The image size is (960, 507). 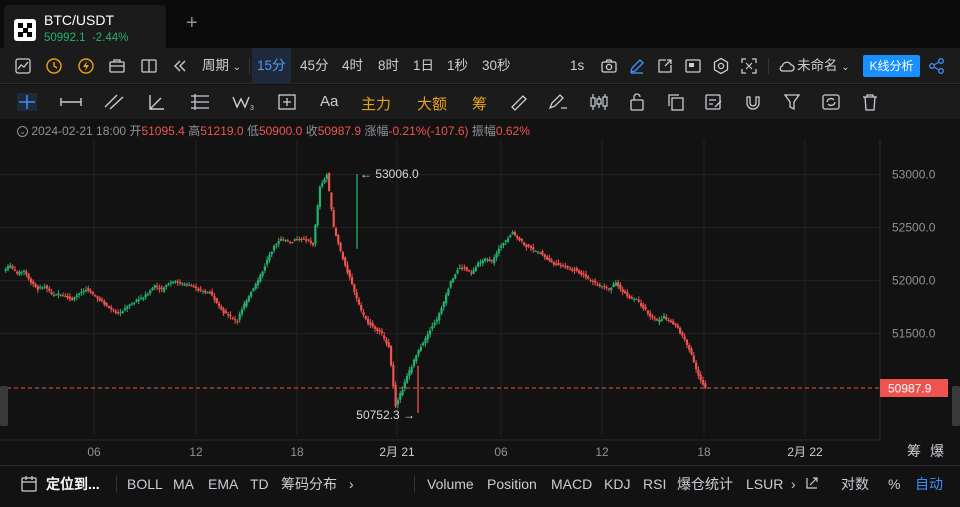 I want to click on indicator-liquidation: 爆仓统计, so click(x=705, y=484).